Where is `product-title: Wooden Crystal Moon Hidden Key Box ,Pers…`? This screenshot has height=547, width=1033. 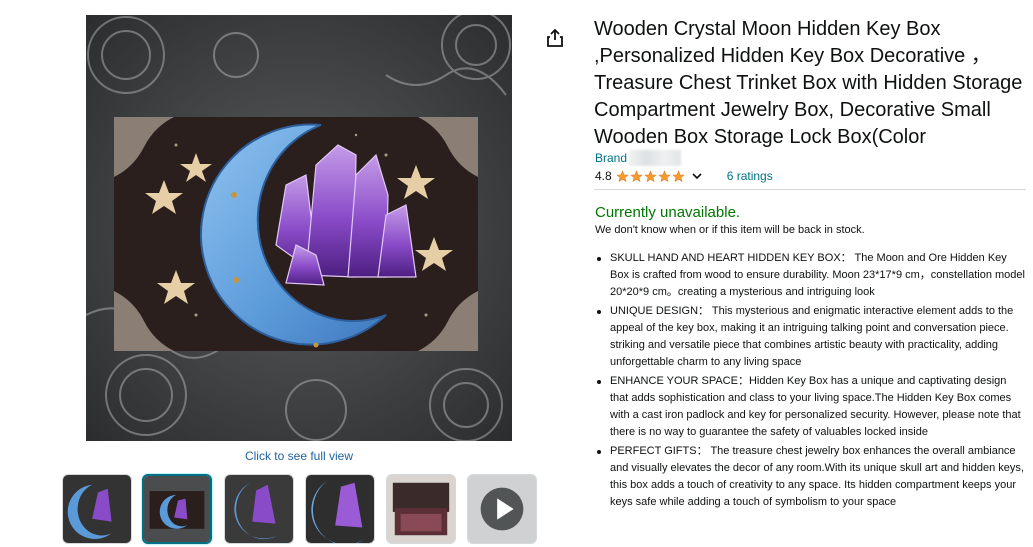 product-title: Wooden Crystal Moon Hidden Key Box ,Pers… is located at coordinates (808, 83).